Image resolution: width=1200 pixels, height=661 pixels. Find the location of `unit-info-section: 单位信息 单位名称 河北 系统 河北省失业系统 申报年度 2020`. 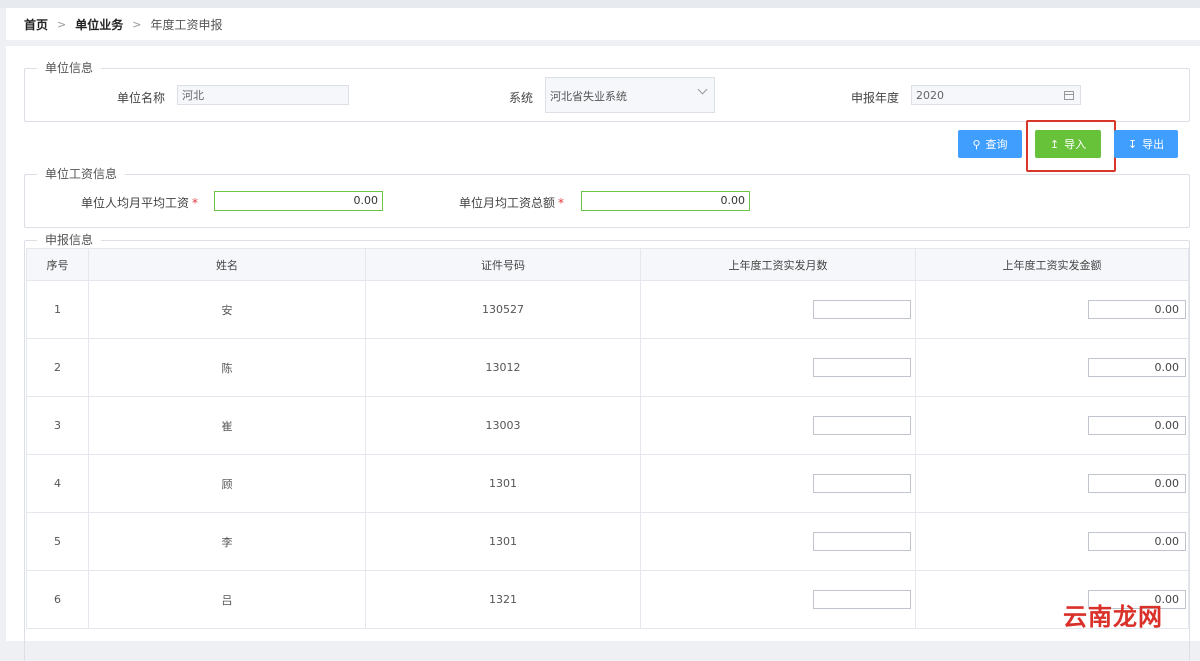

unit-info-section: 单位信息 单位名称 河北 系统 河北省失业系统 申报年度 2020 is located at coordinates (607, 91).